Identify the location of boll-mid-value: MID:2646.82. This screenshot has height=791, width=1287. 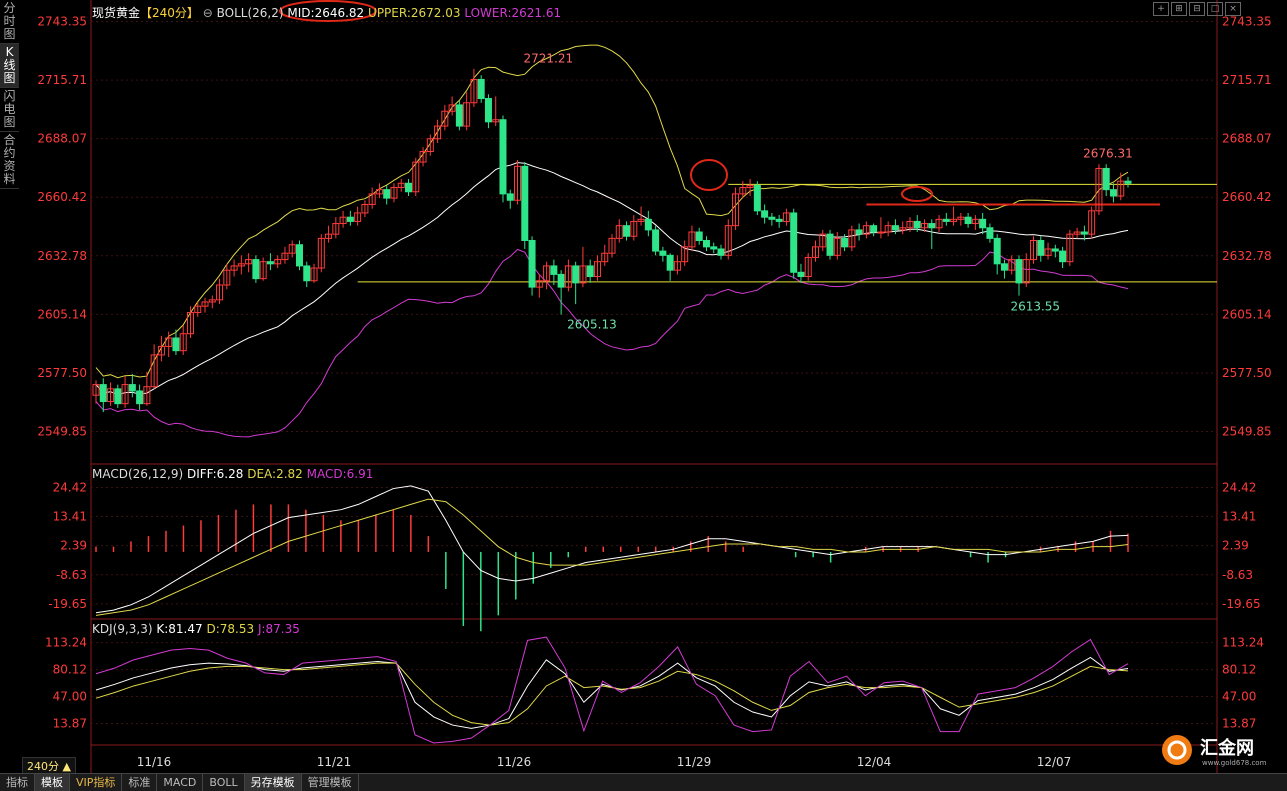
(326, 13).